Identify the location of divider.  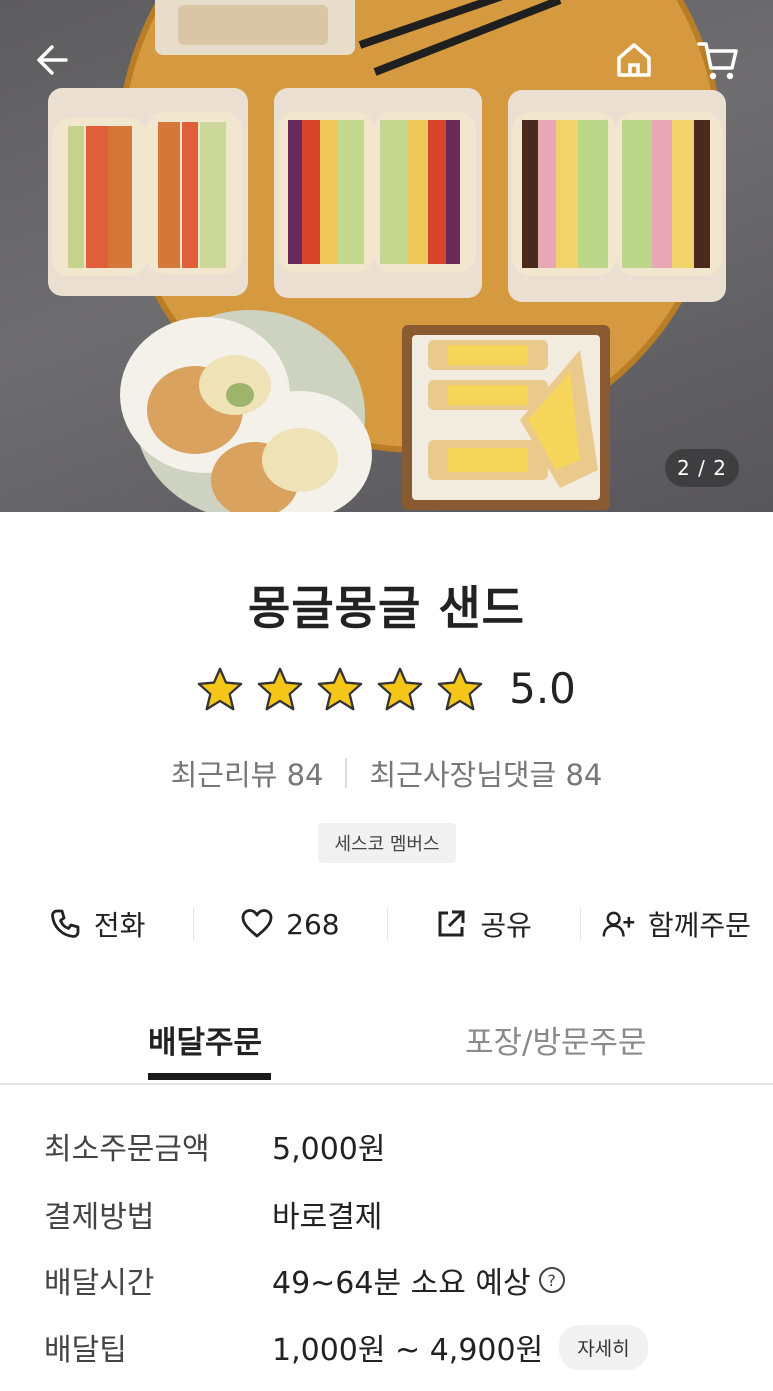
(346, 773).